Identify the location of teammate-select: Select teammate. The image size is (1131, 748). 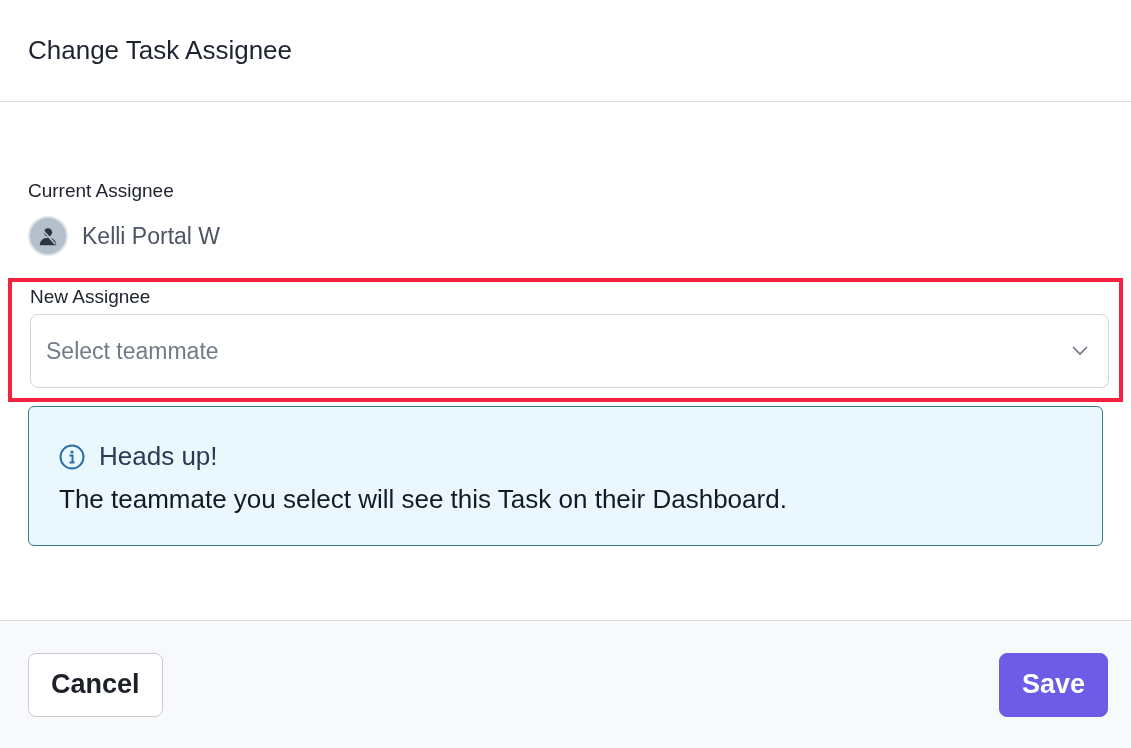
(569, 351).